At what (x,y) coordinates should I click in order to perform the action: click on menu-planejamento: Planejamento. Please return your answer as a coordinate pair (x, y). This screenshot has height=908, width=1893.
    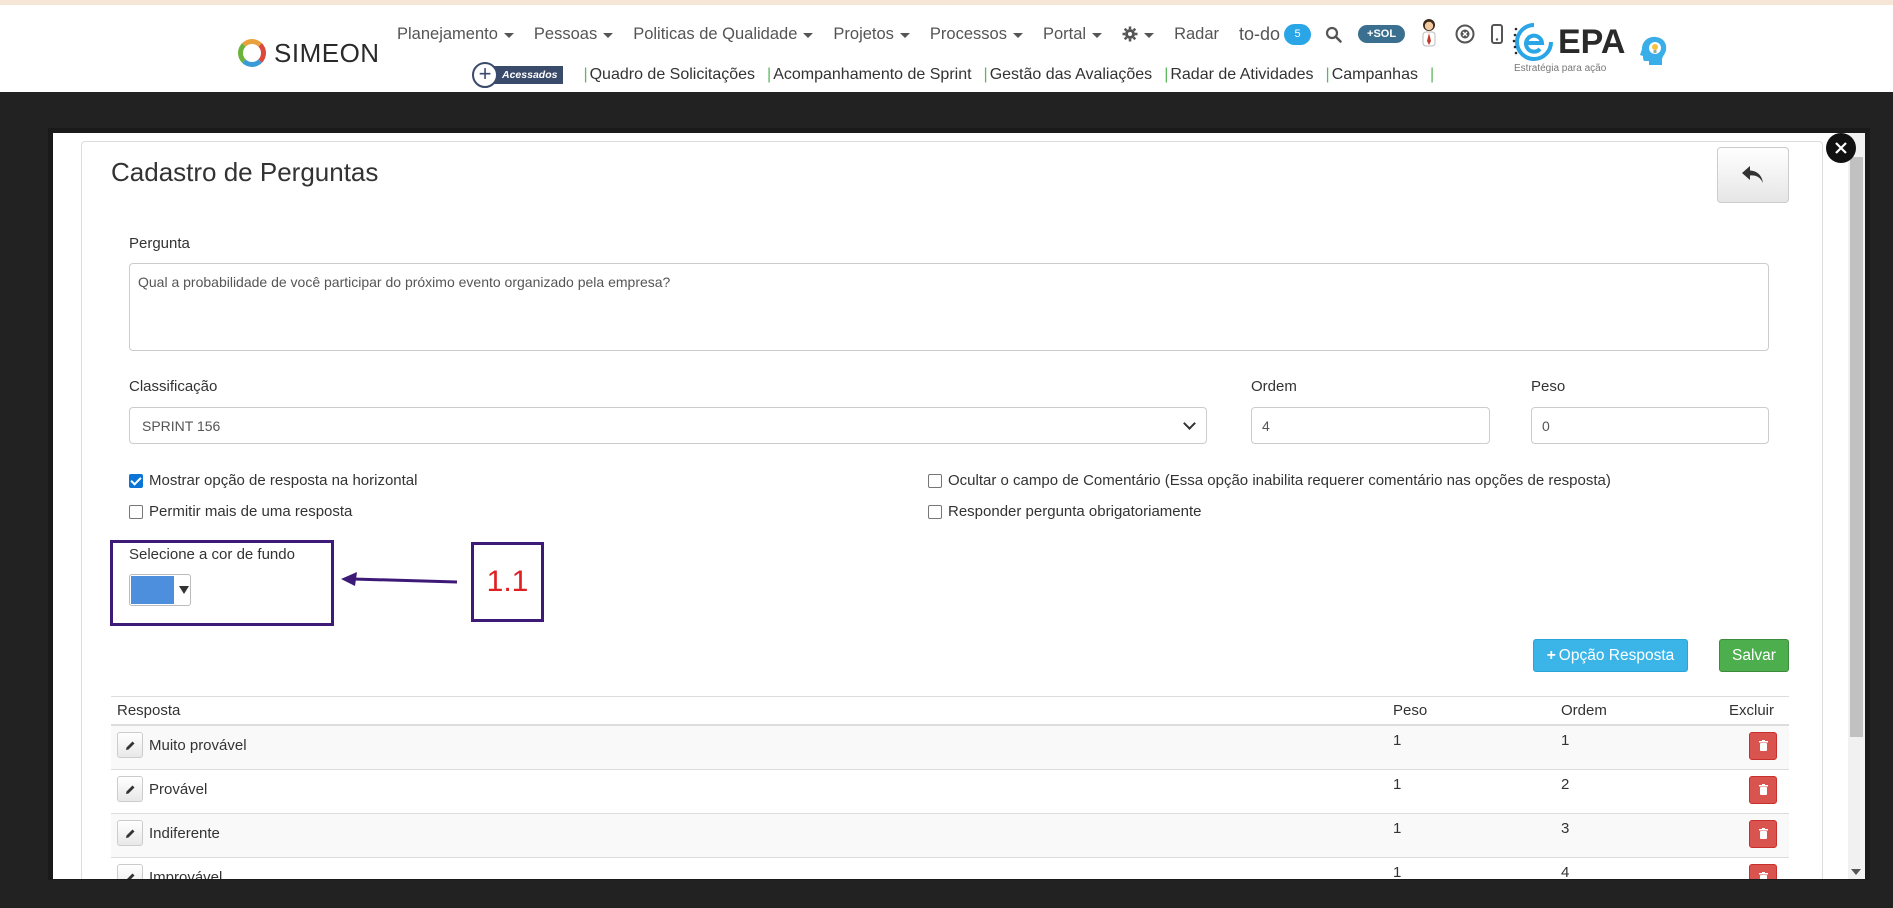
    Looking at the image, I should click on (455, 34).